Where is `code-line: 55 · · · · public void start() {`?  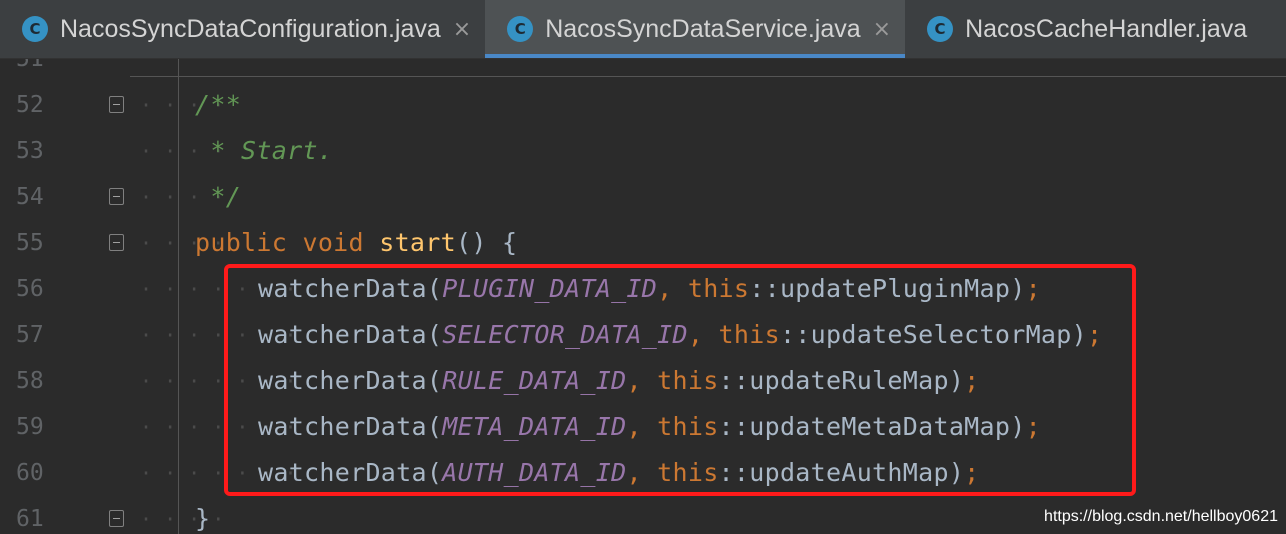
code-line: 55 · · · · public void start() { is located at coordinates (643, 243).